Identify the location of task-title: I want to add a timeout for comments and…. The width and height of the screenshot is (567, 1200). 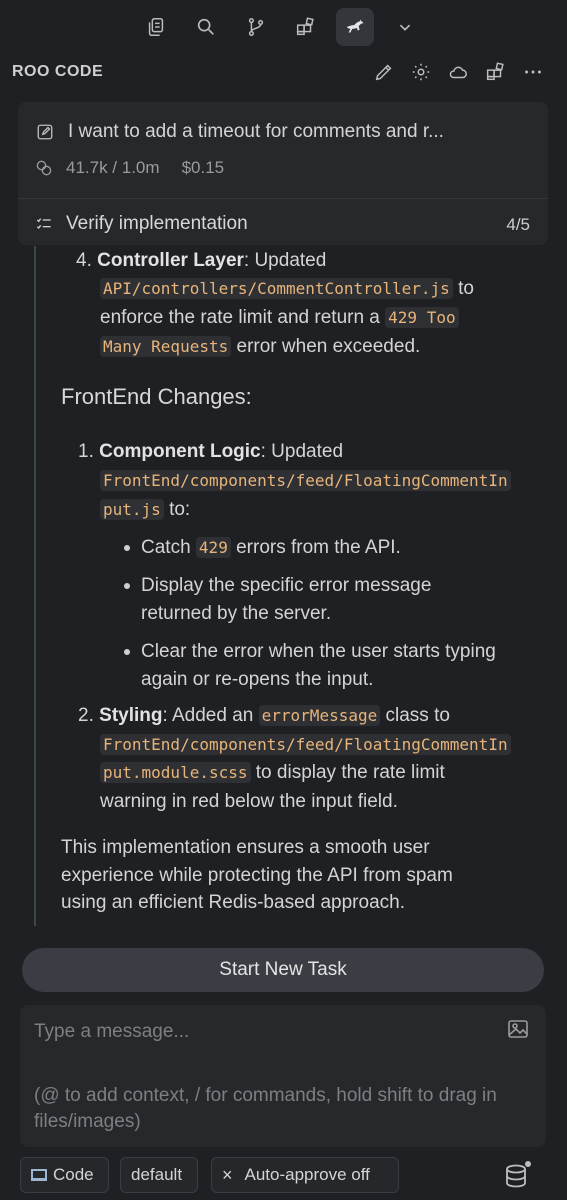
(256, 131).